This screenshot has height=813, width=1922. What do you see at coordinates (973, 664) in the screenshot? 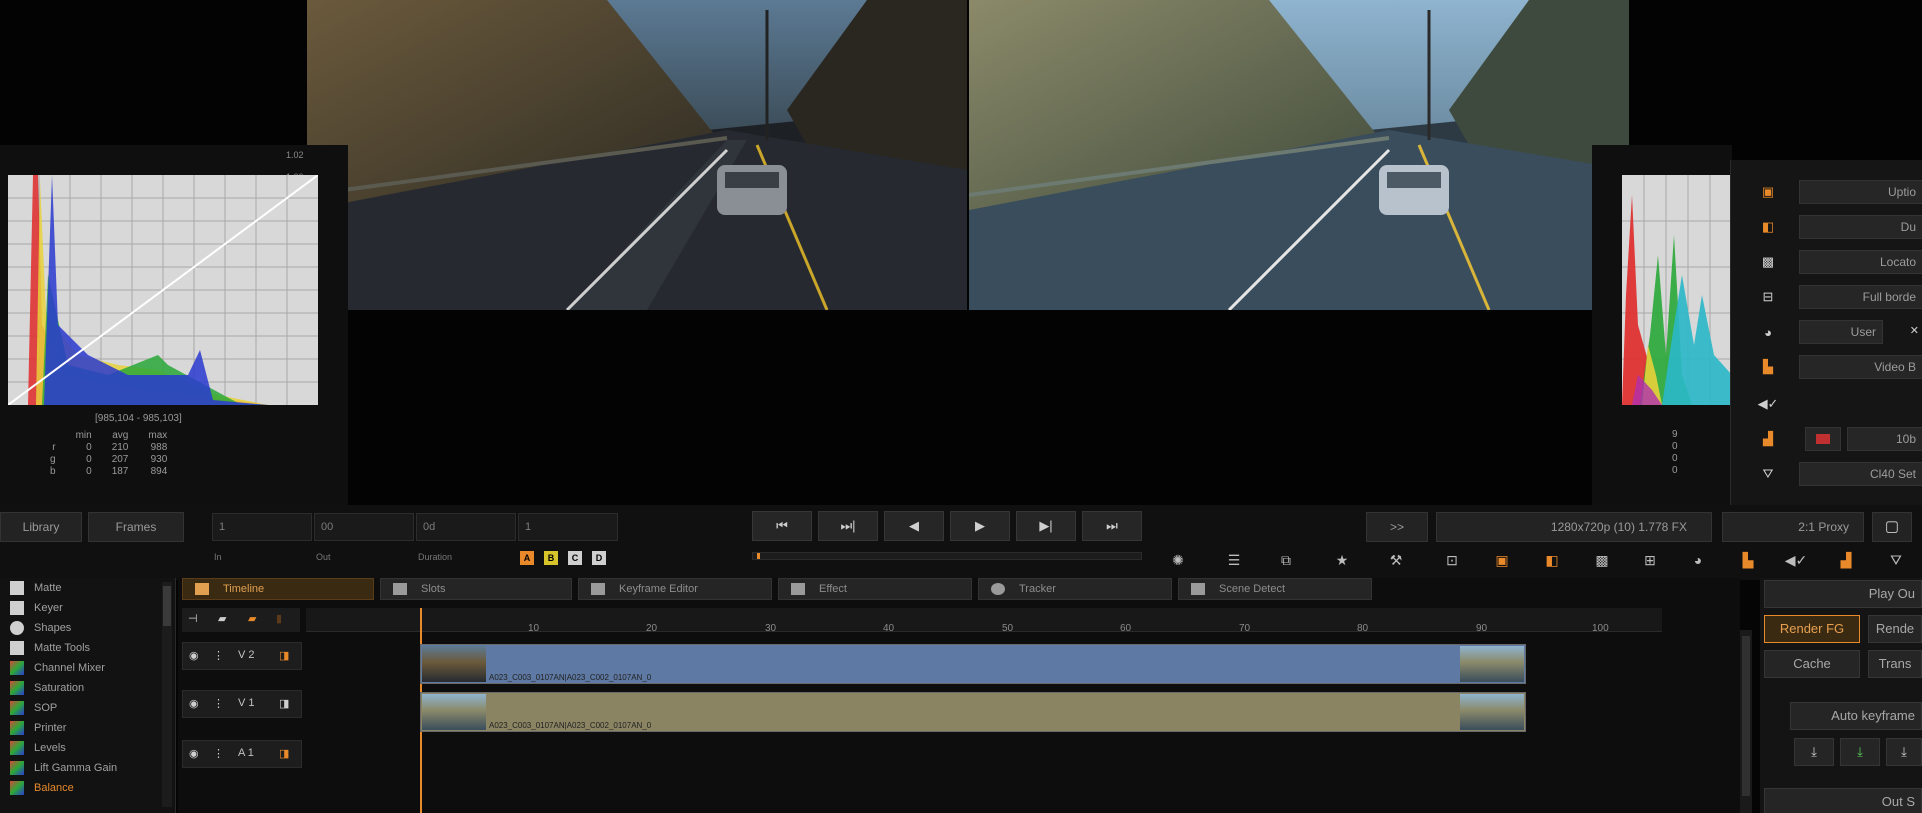
I see `clip-v2: A023_C003_0107AN|A023_C002_0107AN_0` at bounding box center [973, 664].